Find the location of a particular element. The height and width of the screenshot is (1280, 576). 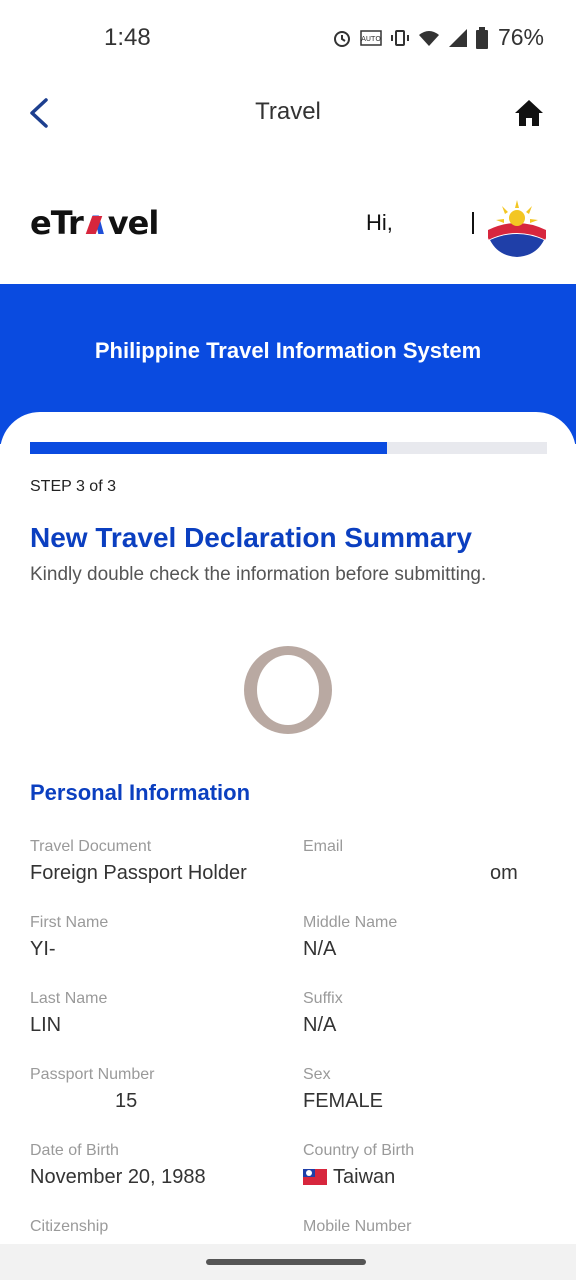

brand-row: eTr∧vel Hi, is located at coordinates (288, 226).